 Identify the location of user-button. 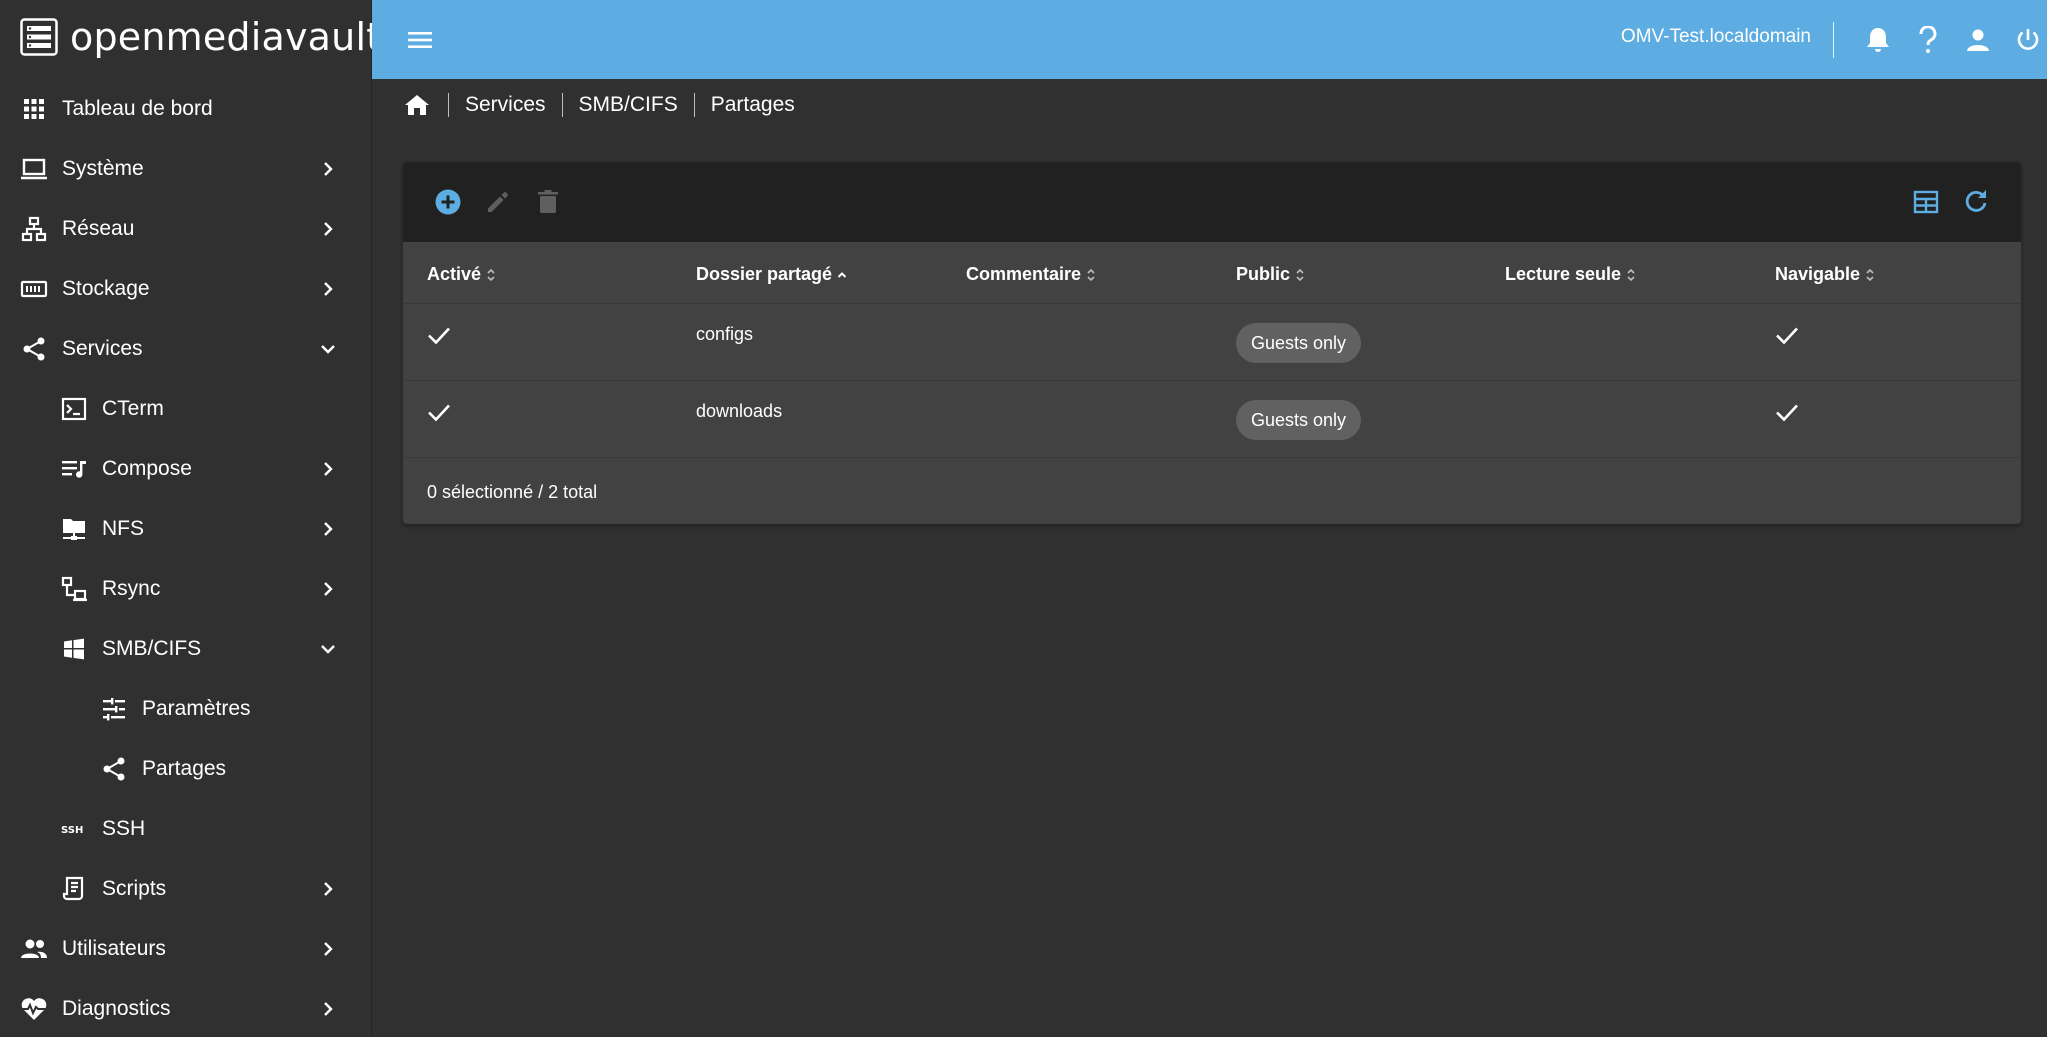
(1978, 40).